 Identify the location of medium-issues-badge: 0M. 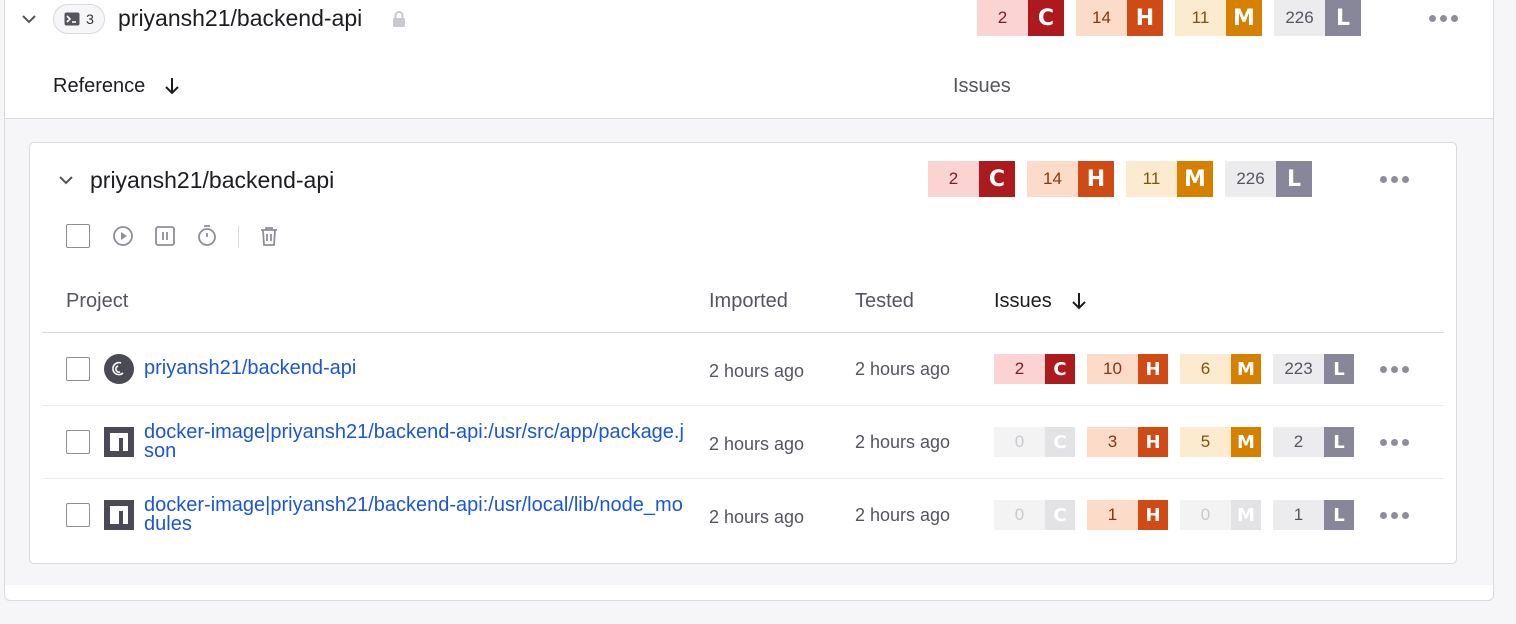
(1220, 515).